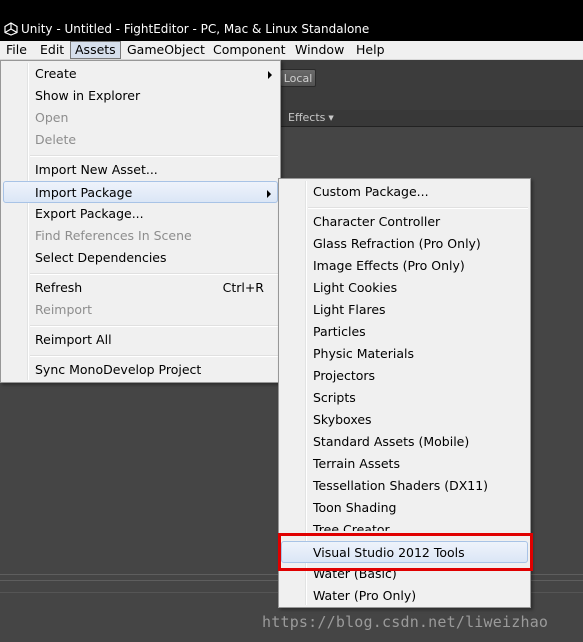 The image size is (583, 642). I want to click on menu-item-label: Toon Shading, so click(355, 507).